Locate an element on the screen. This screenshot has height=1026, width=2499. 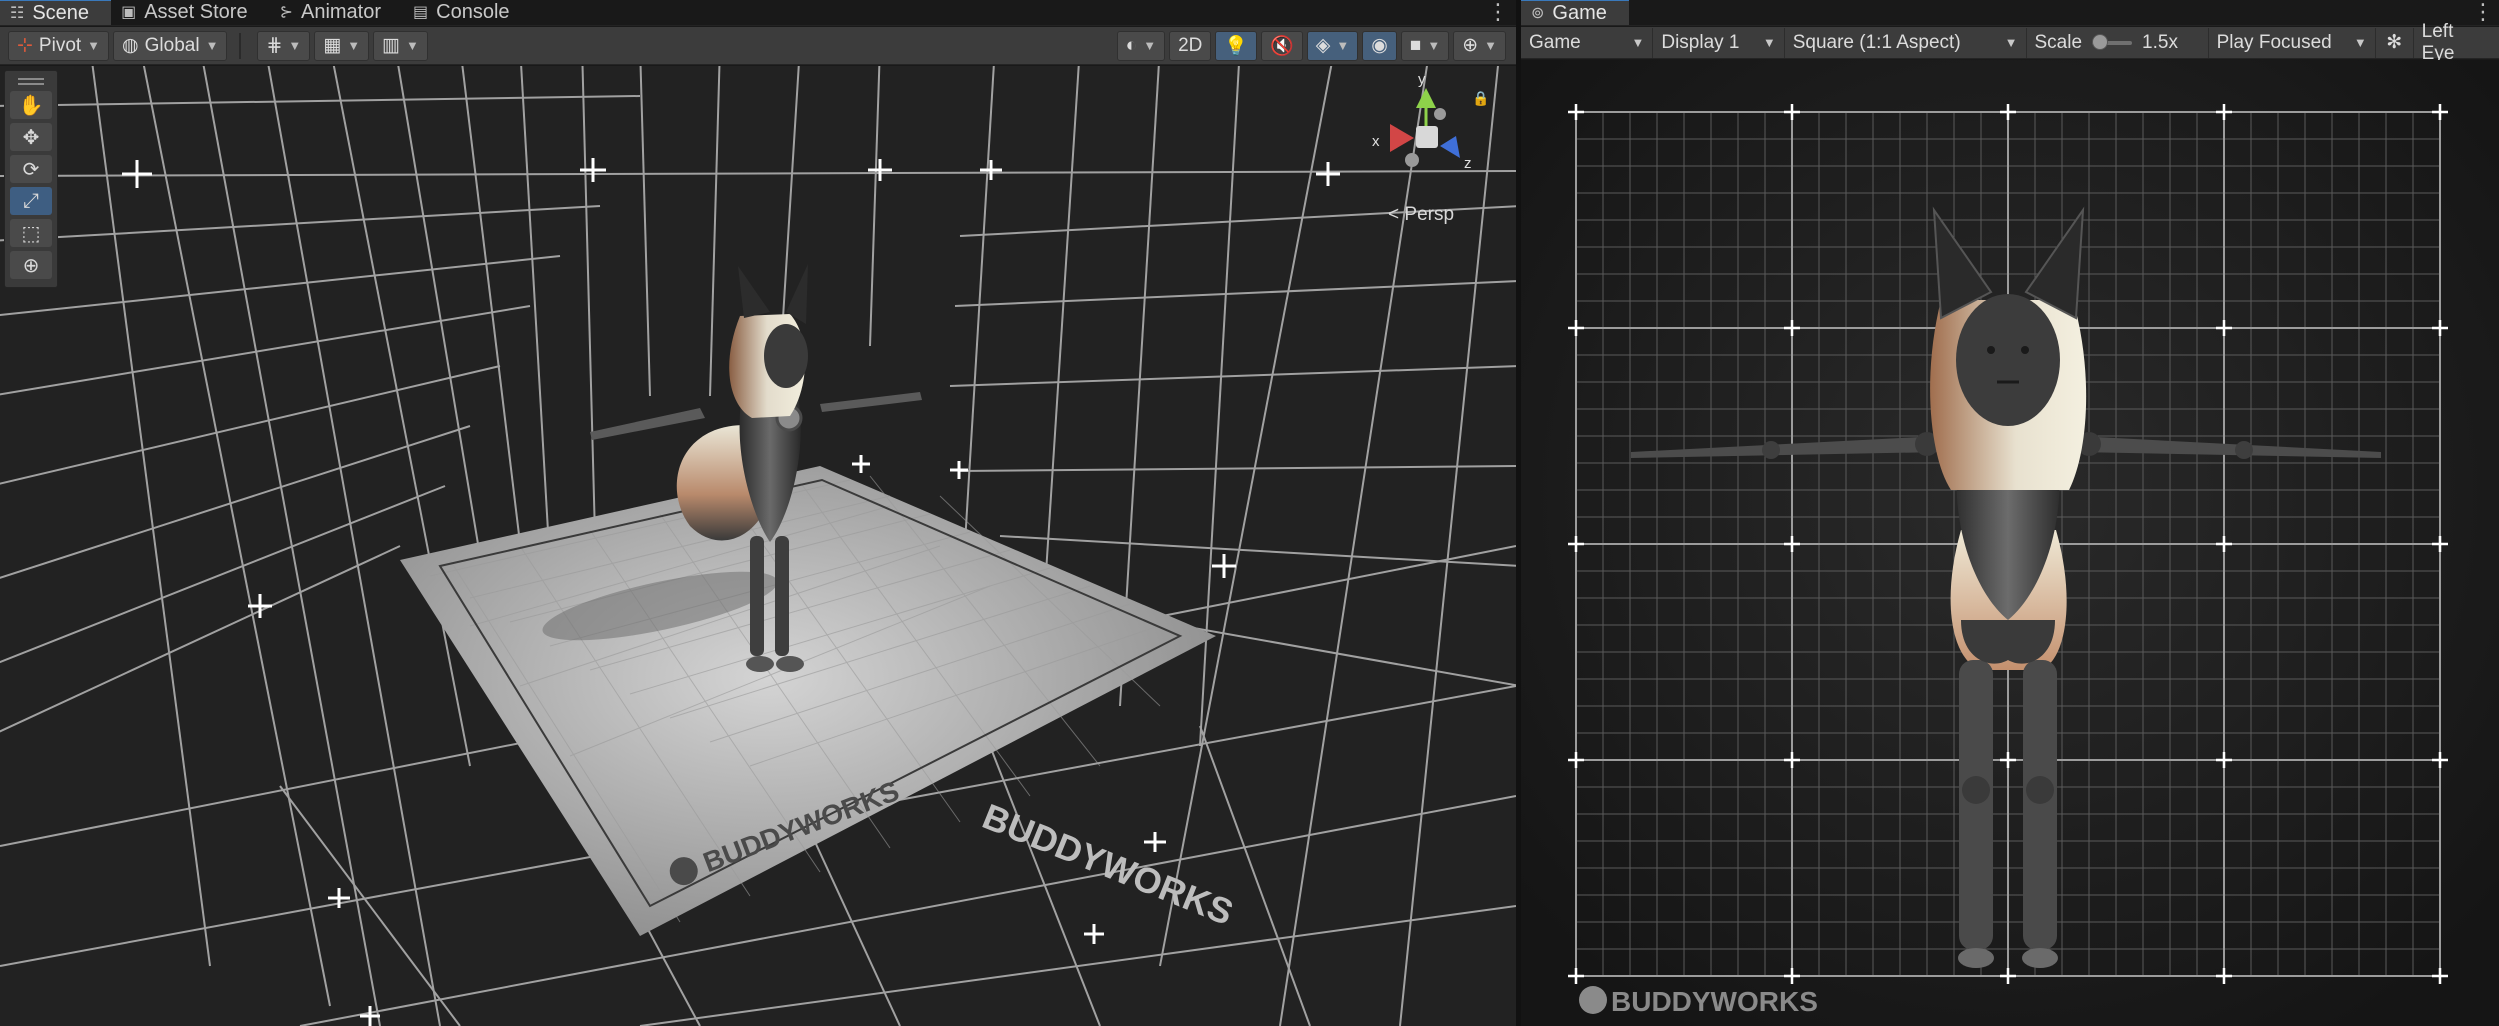
character-right-foot is located at coordinates (790, 664).